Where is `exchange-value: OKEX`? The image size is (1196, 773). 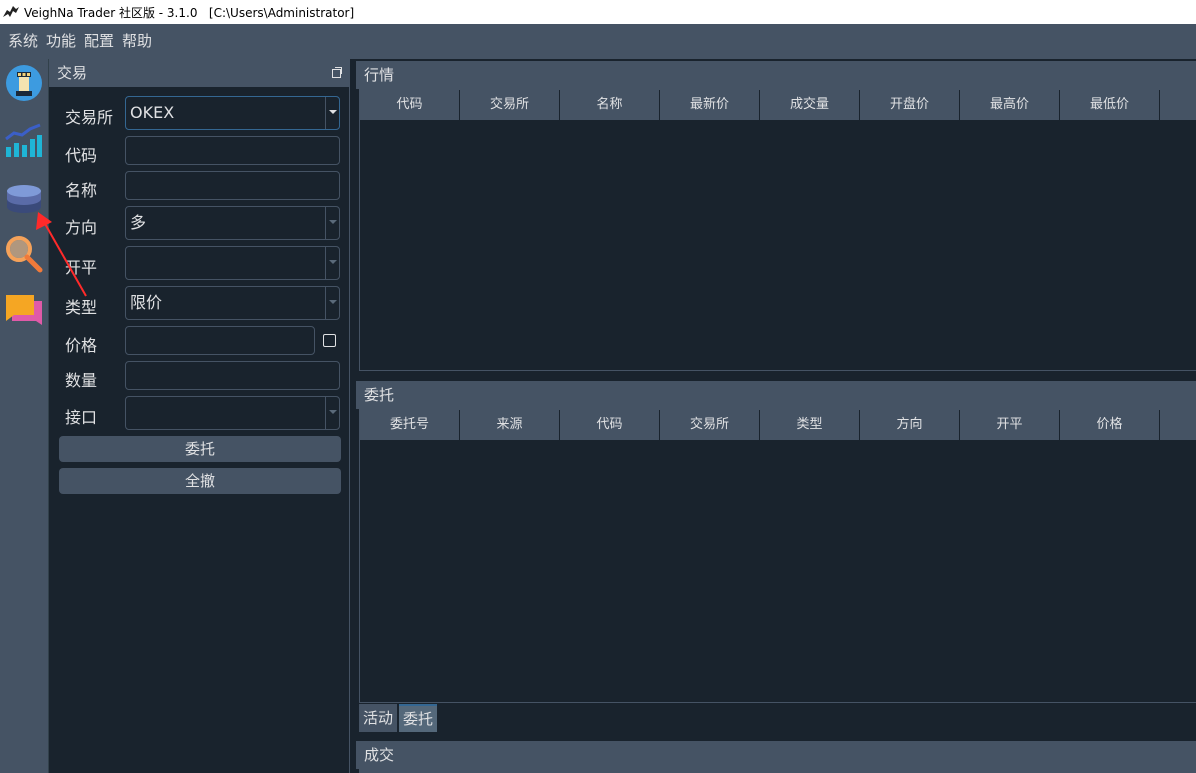 exchange-value: OKEX is located at coordinates (152, 112).